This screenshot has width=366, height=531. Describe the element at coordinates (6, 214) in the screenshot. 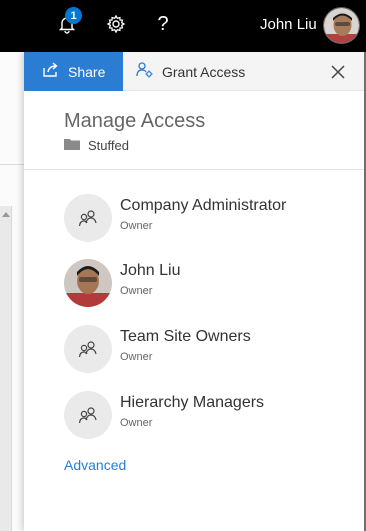

I see `scroll-up-arrow-icon` at that location.